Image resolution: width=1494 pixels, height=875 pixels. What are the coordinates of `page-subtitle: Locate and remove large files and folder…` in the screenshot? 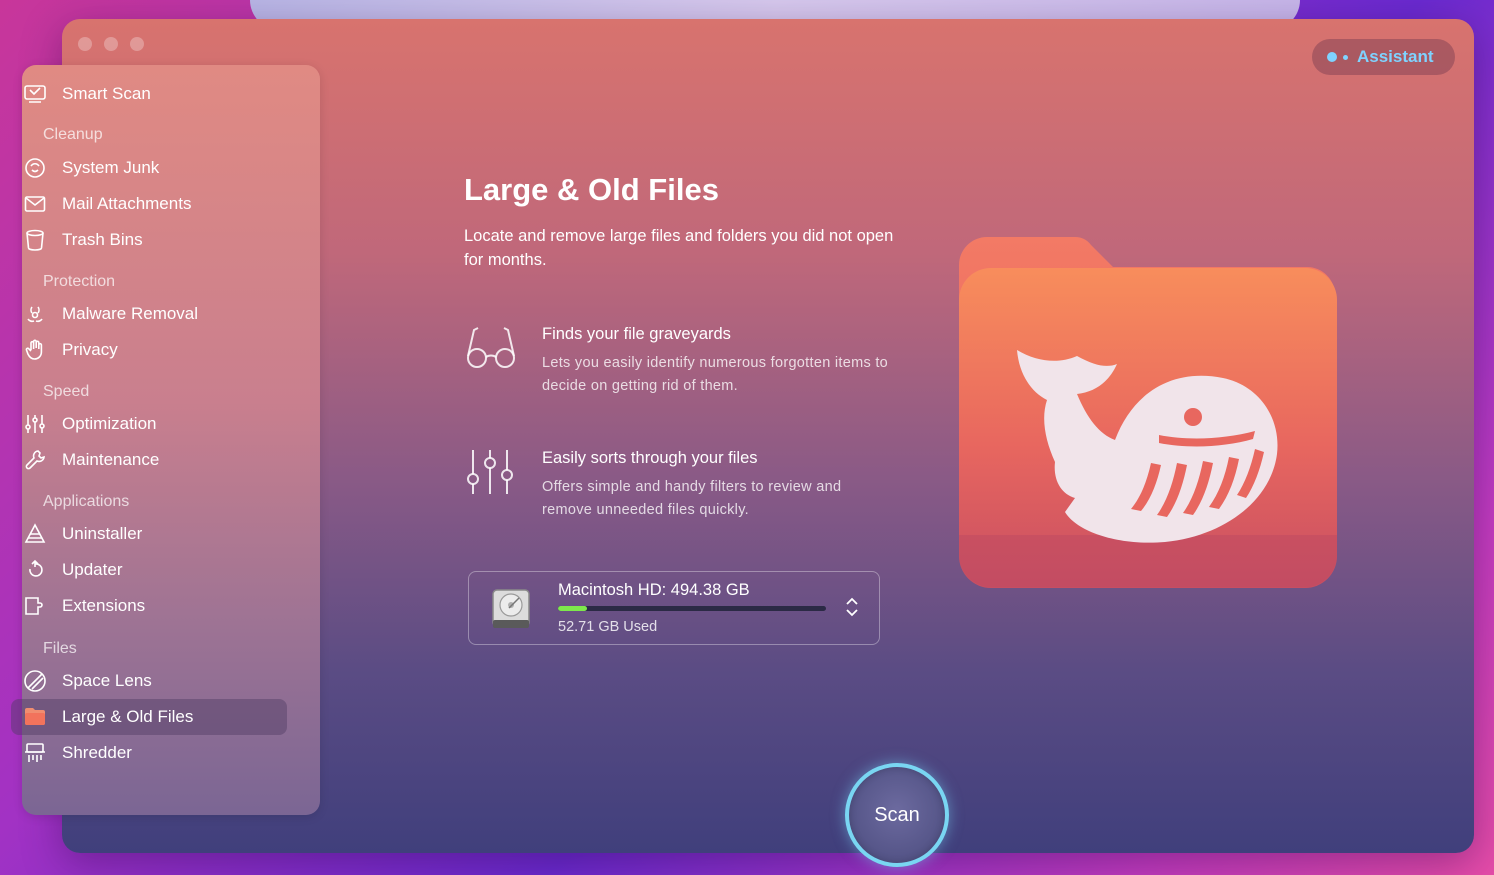 It's located at (679, 248).